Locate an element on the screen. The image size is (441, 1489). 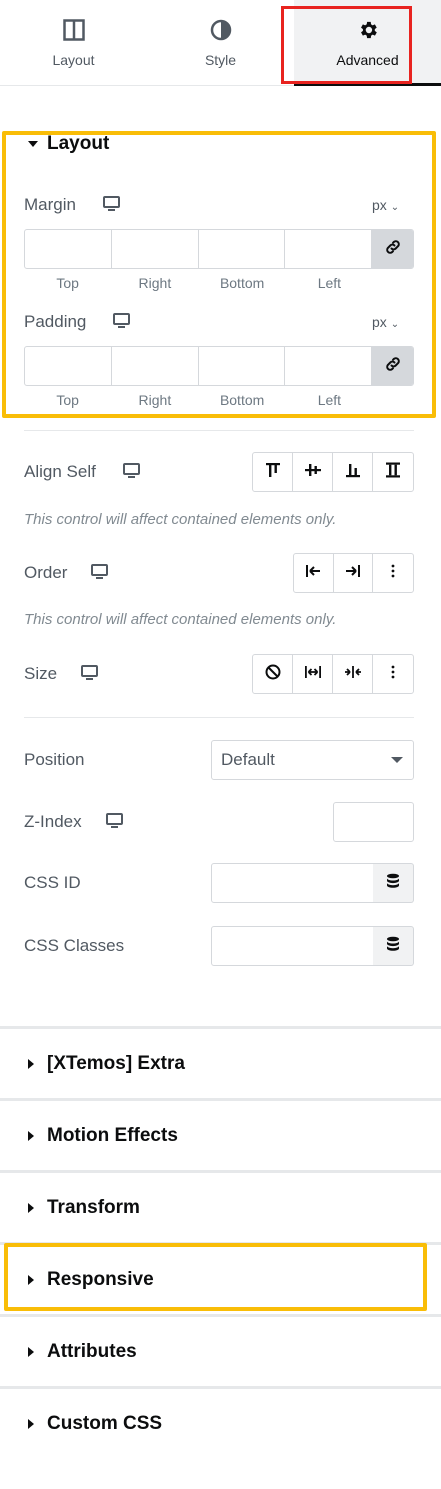
padding-top-input is located at coordinates (68, 366).